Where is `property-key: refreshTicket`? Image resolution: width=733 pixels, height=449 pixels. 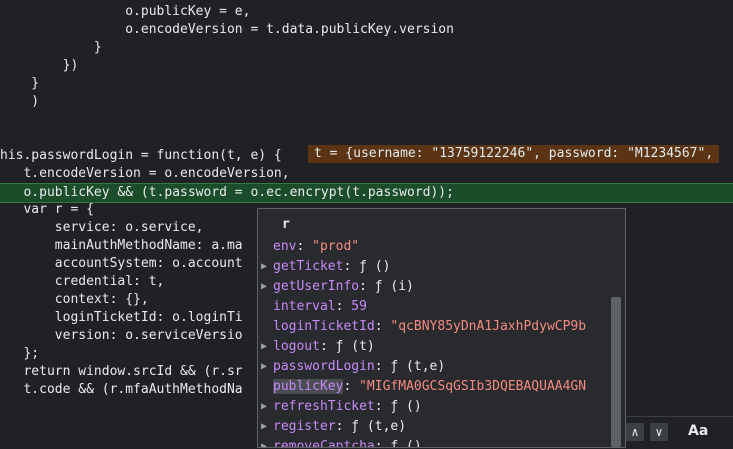
property-key: refreshTicket is located at coordinates (324, 406).